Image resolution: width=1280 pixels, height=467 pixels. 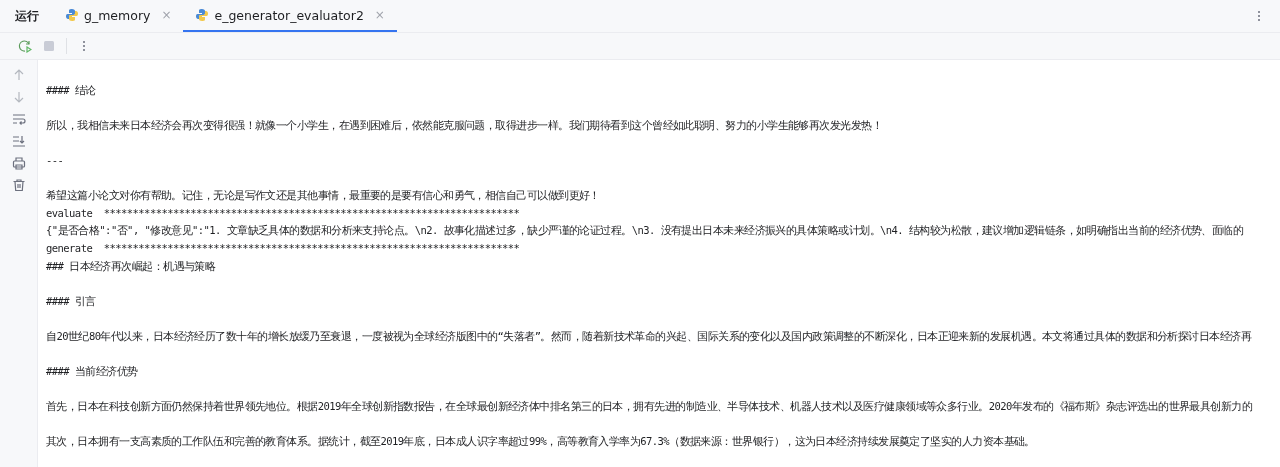 What do you see at coordinates (131, 266) in the screenshot?
I see `console-line: ### 日本经济再次崛起：机遇与策略` at bounding box center [131, 266].